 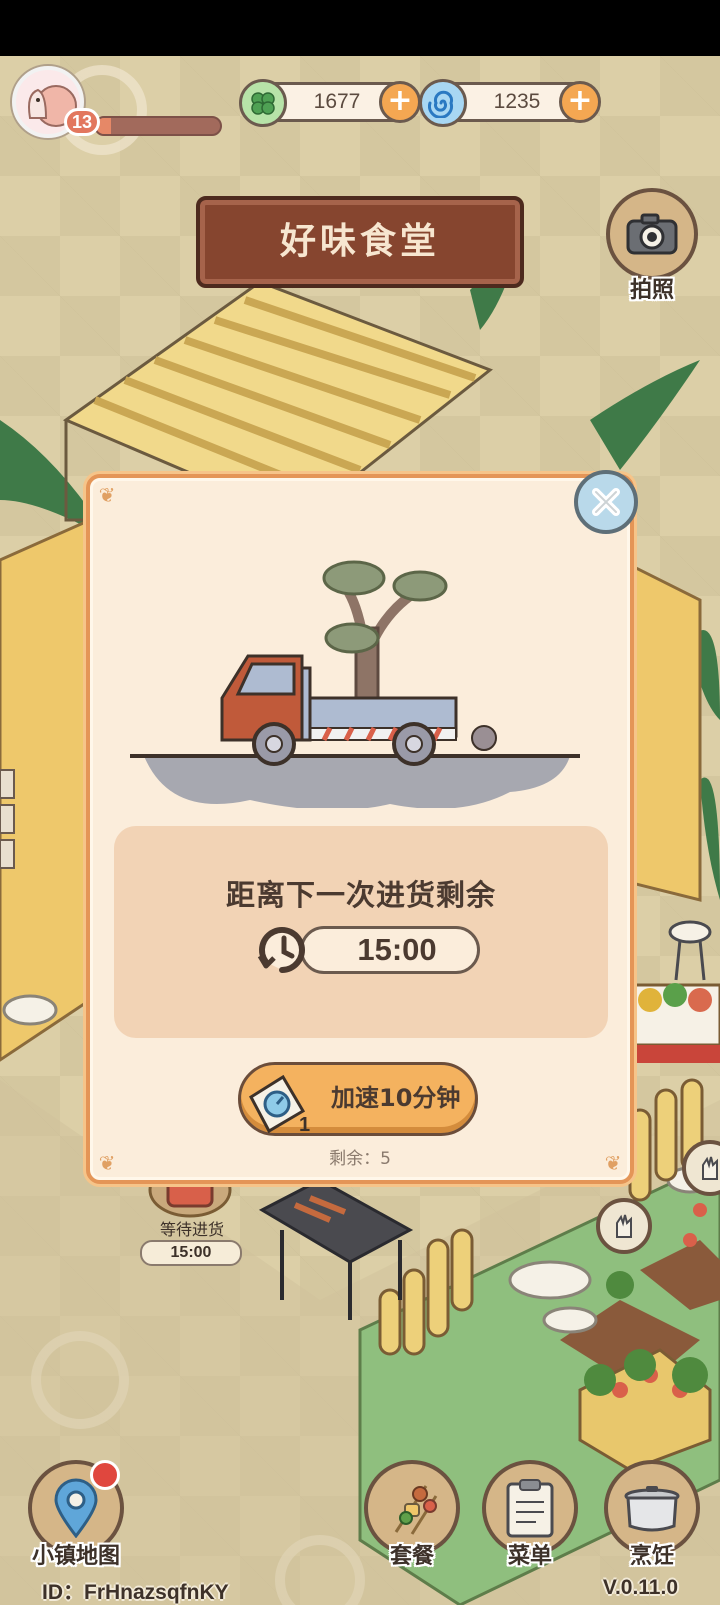 What do you see at coordinates (517, 101) in the screenshot?
I see `swirl-currency-amount: 1235` at bounding box center [517, 101].